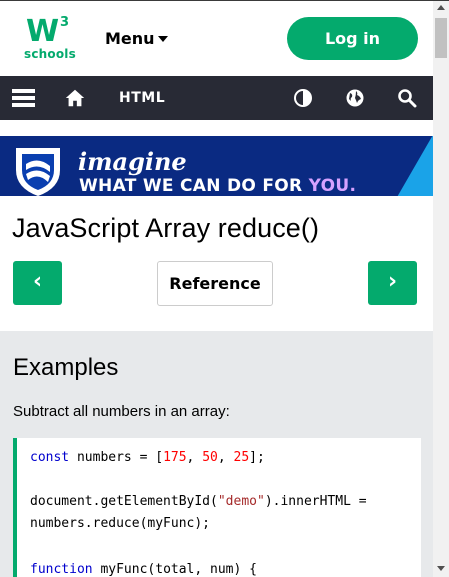  I want to click on logo-superscript: 3, so click(65, 22).